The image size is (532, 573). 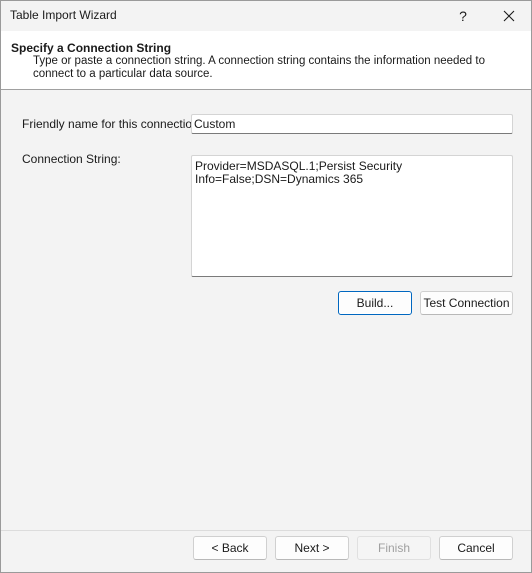 I want to click on test-connection-button-label: Test Connection, so click(x=466, y=303).